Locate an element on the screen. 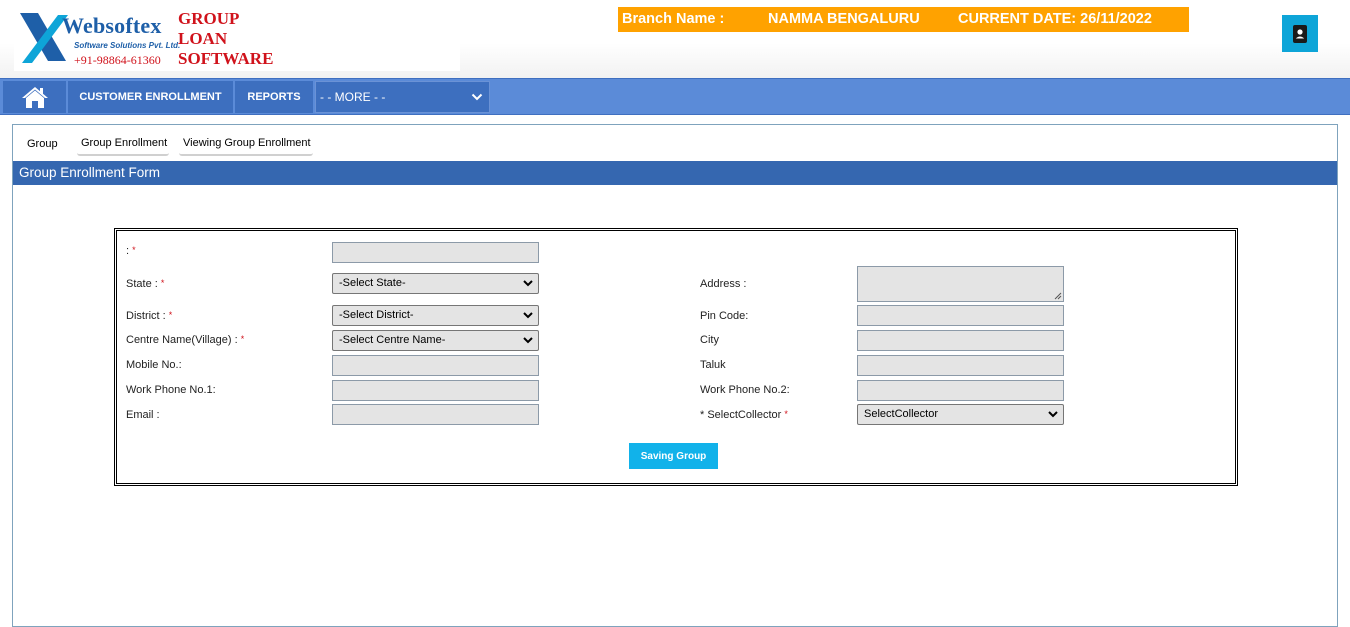 The height and width of the screenshot is (627, 1350). contact-card-icon is located at coordinates (1300, 33).